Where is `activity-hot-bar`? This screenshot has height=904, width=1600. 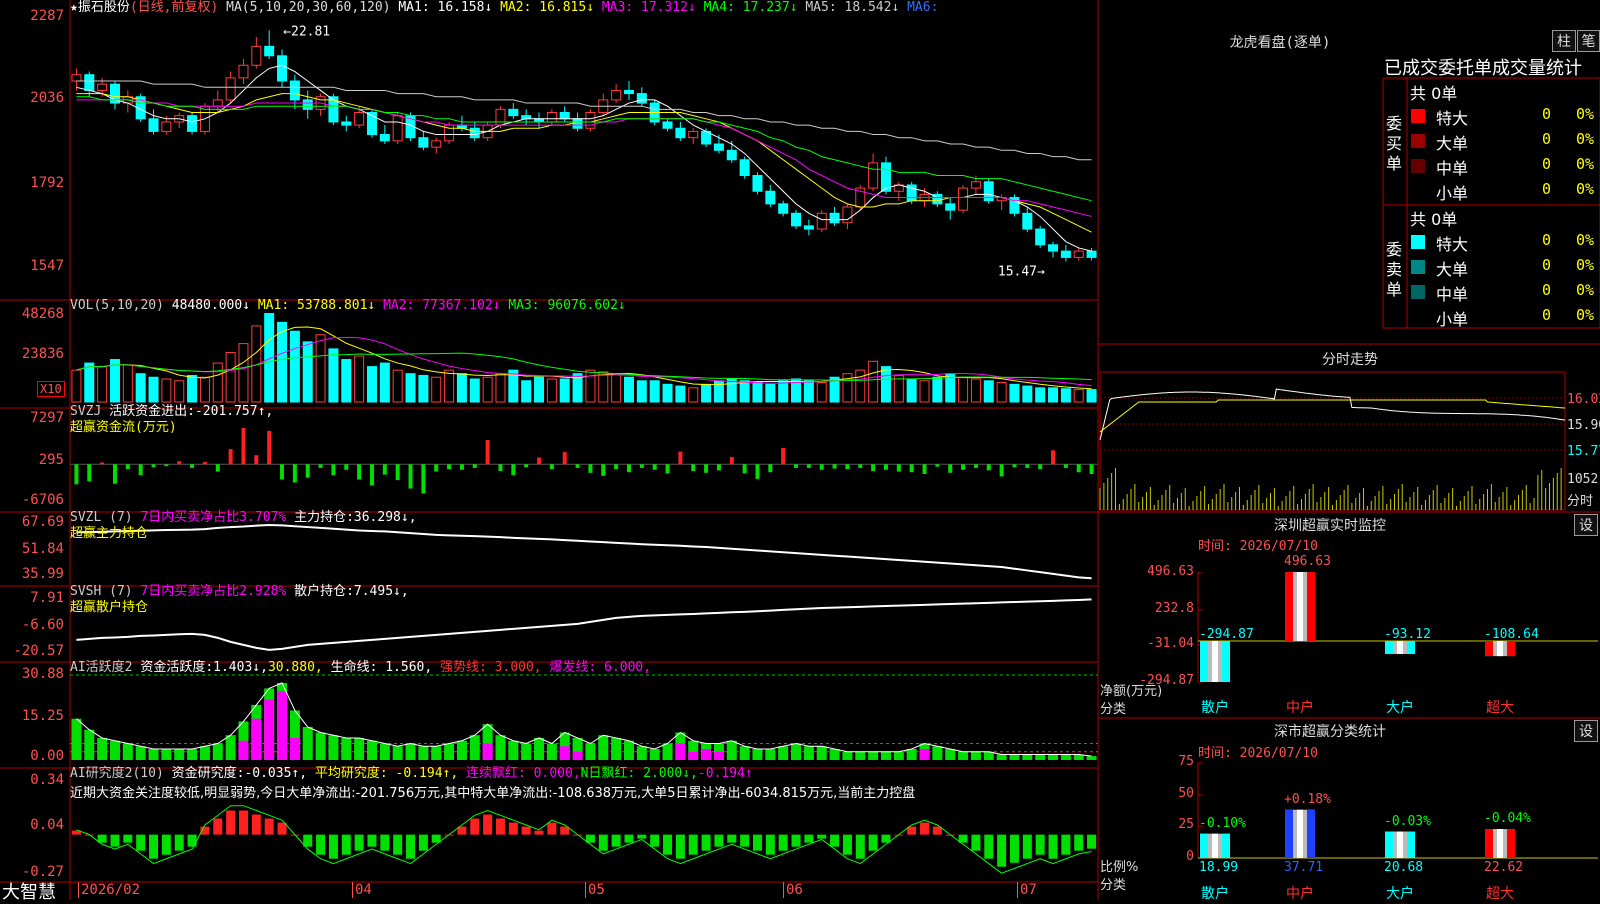
activity-hot-bar is located at coordinates (924, 754).